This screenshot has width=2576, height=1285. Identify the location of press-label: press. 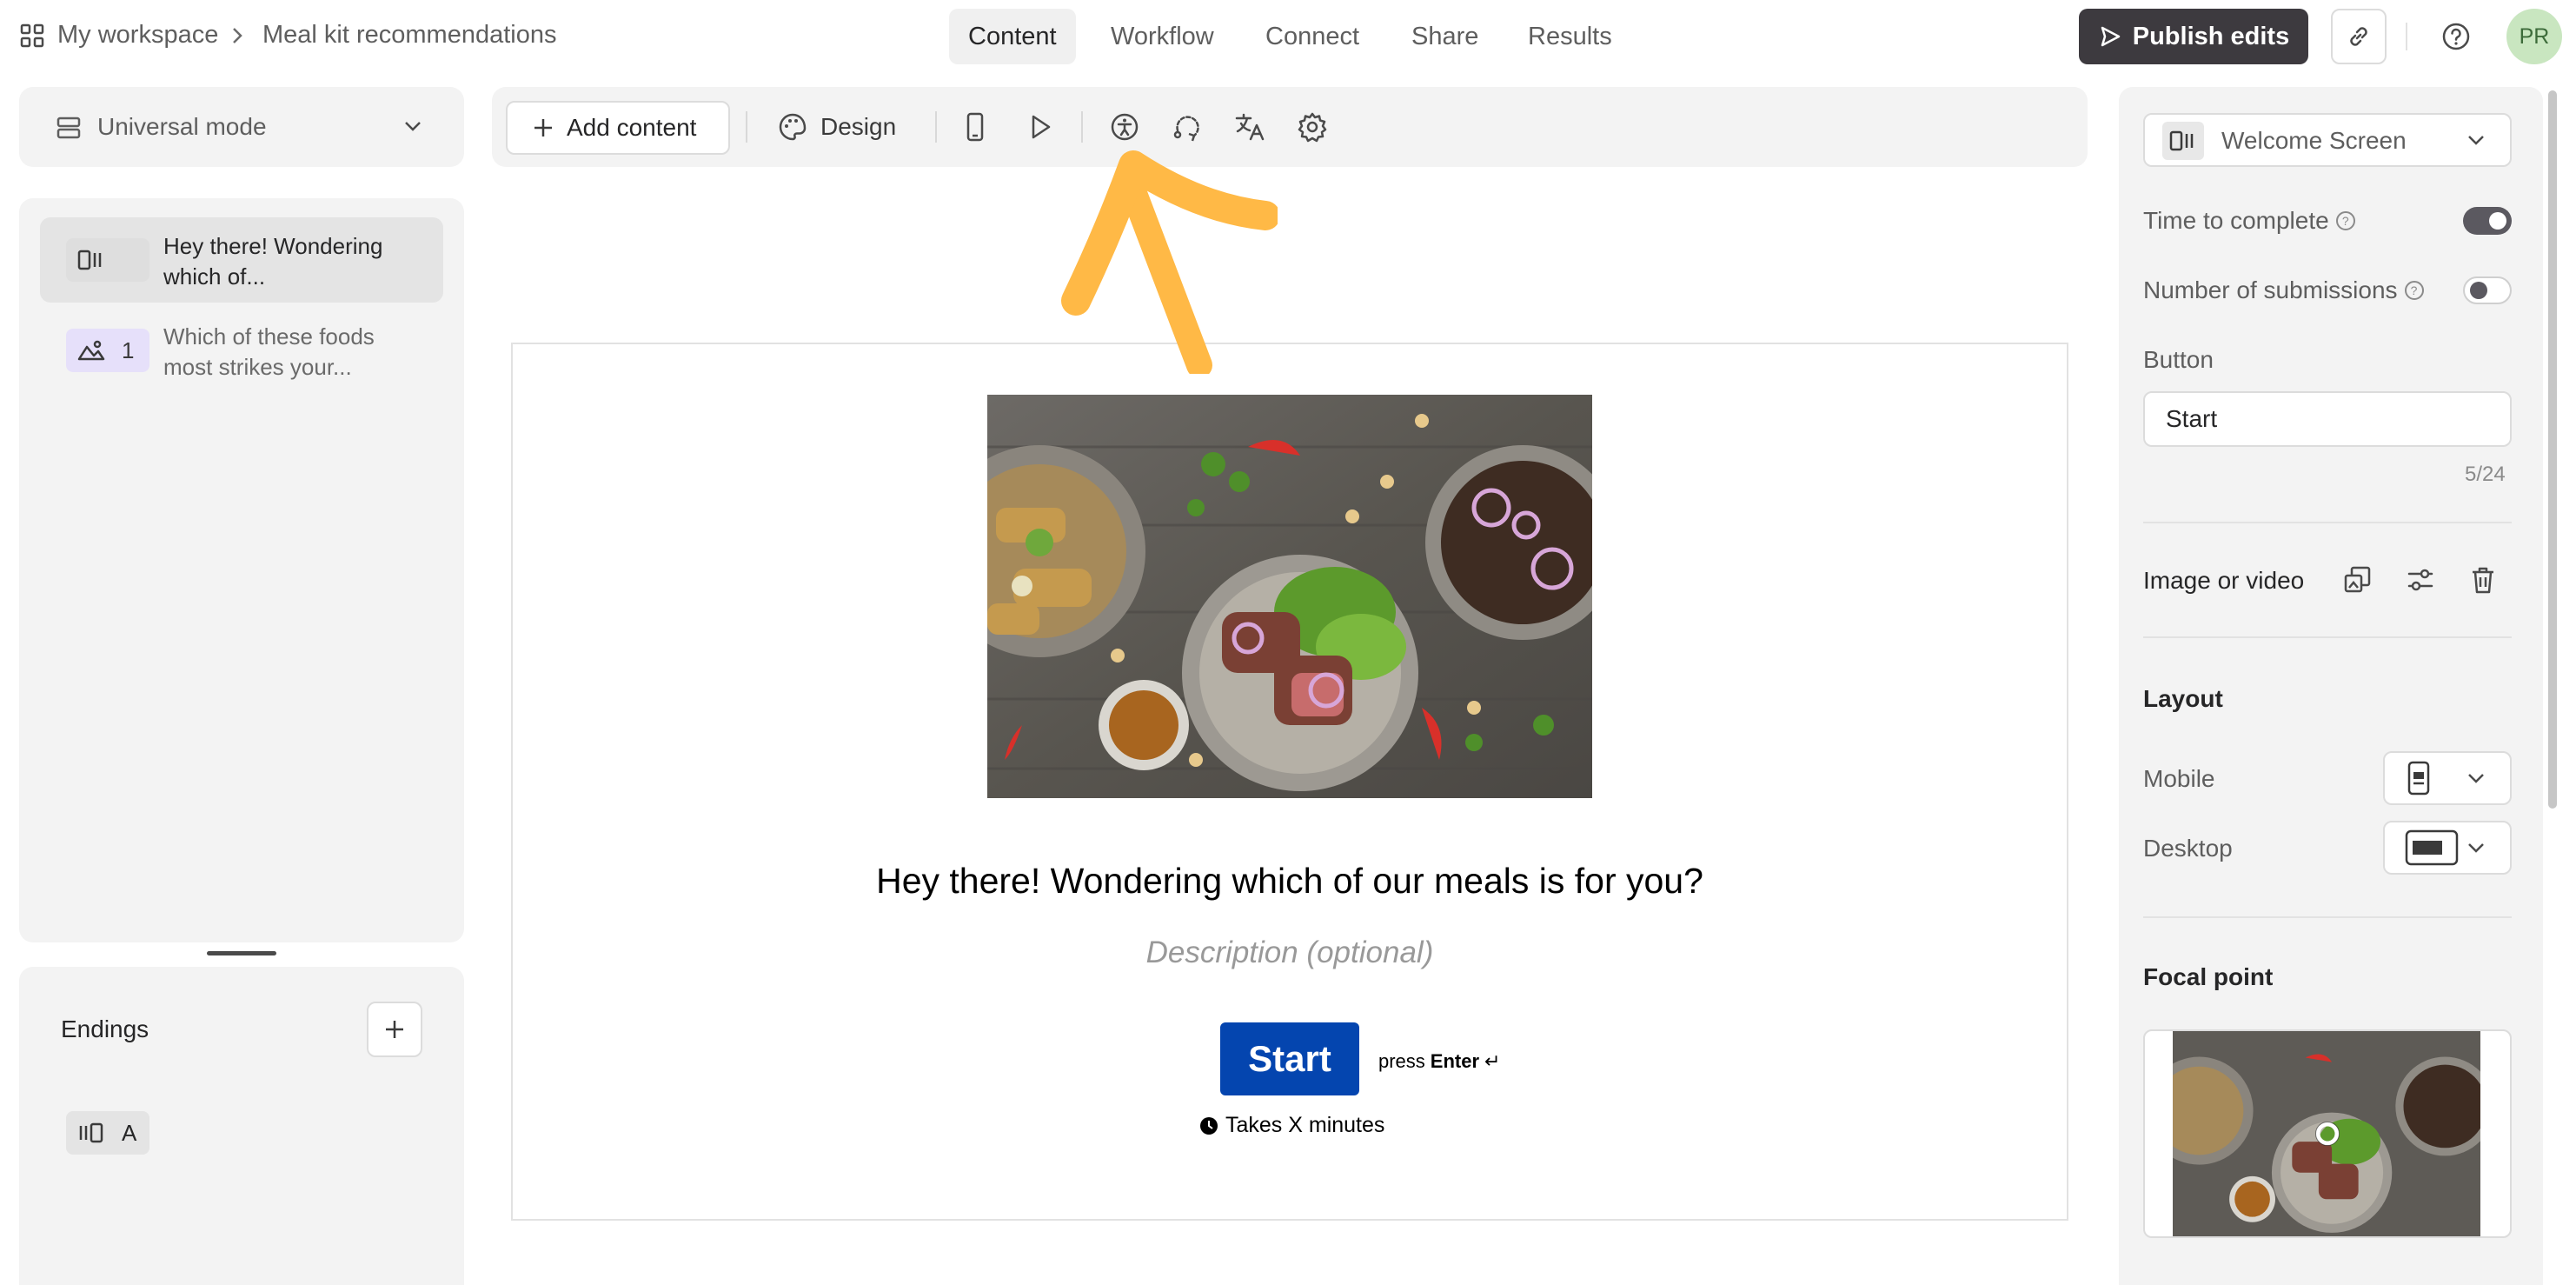
(1401, 1061).